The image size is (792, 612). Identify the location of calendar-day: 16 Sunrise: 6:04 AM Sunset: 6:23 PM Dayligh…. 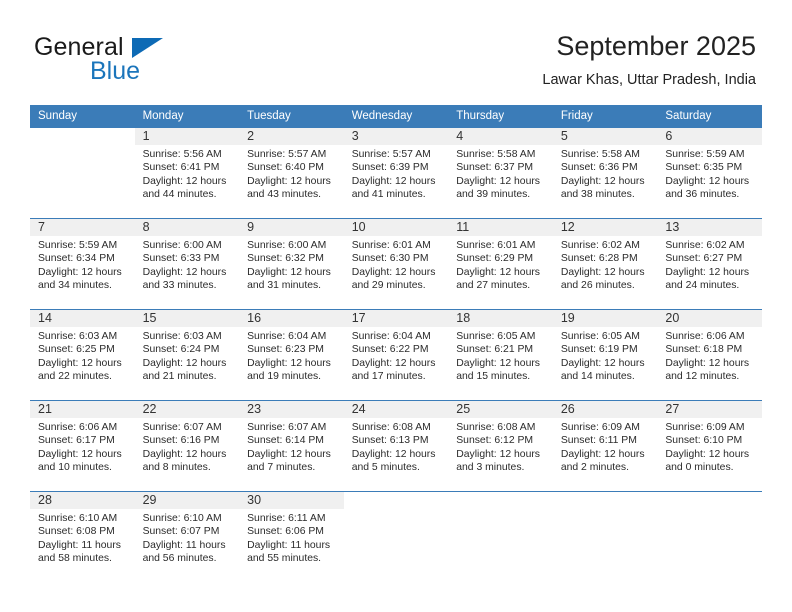
(291, 355).